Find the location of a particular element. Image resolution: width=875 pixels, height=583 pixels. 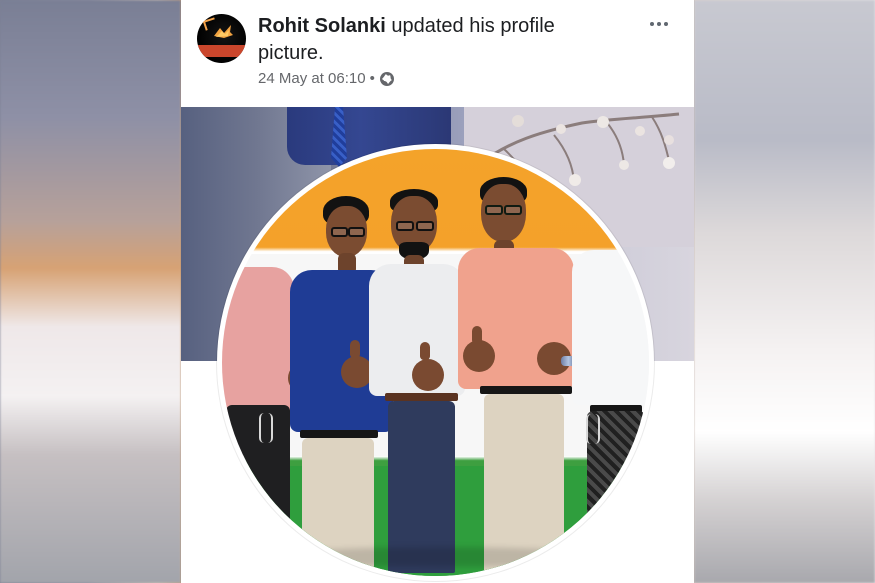

globe-icon is located at coordinates (387, 79).